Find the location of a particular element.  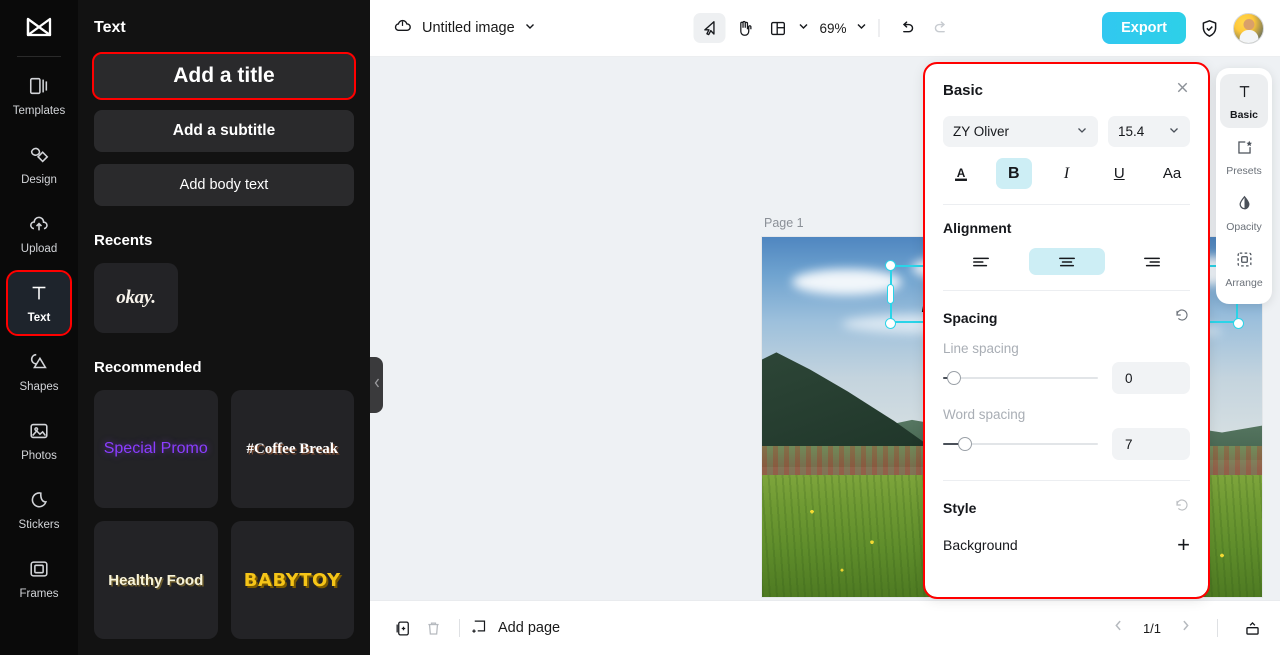

bold-glyph: B is located at coordinates (1013, 173).